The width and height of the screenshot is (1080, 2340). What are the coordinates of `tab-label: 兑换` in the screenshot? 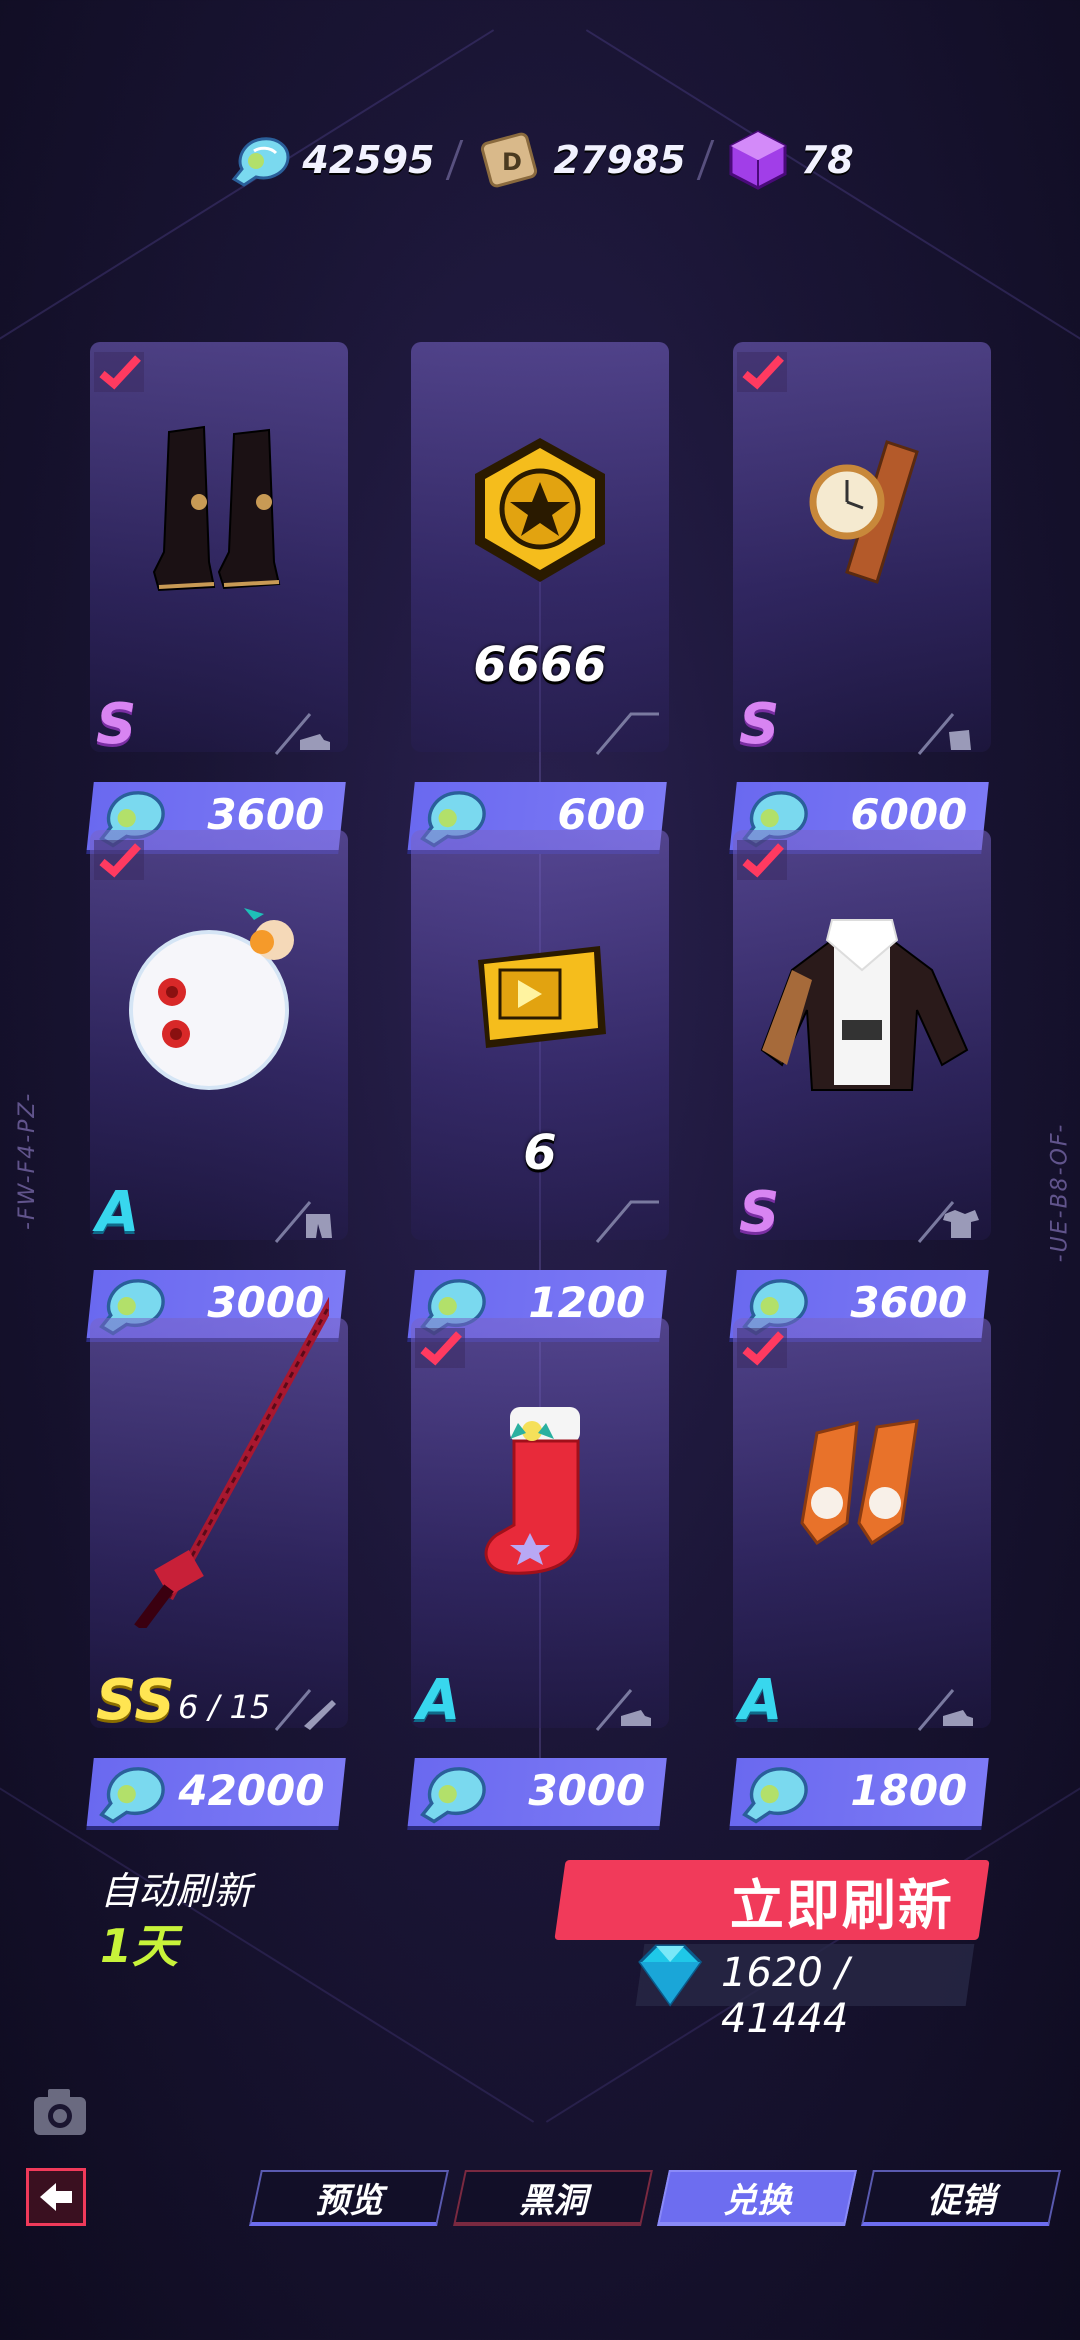 It's located at (757, 2200).